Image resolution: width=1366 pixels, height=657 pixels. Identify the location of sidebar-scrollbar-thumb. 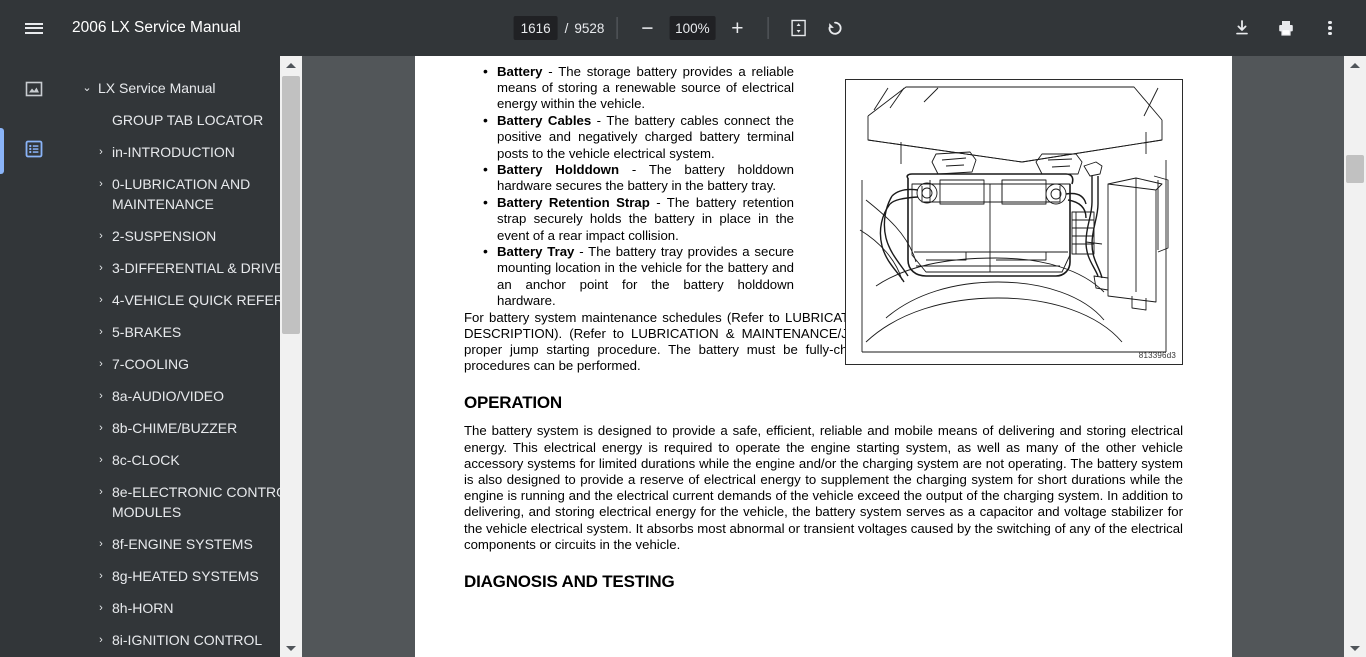
(291, 205).